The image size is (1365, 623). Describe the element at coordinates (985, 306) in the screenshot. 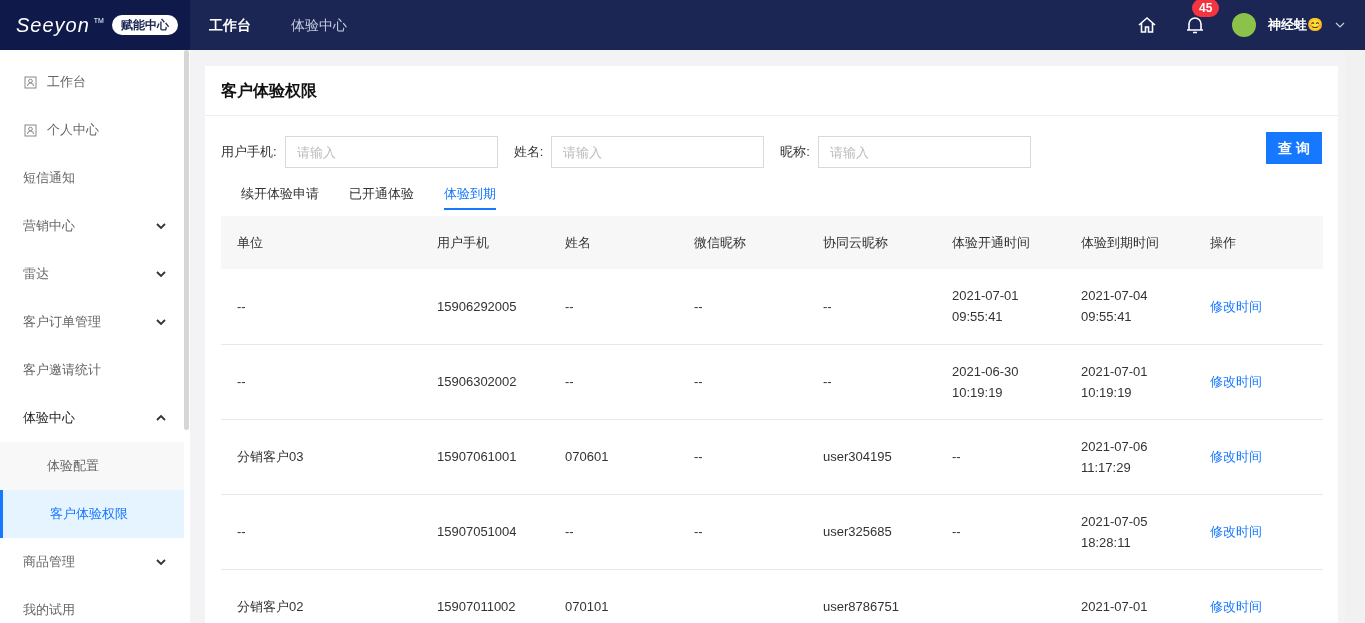

I see `table-cell: 2021-07-01 09:55:41` at that location.